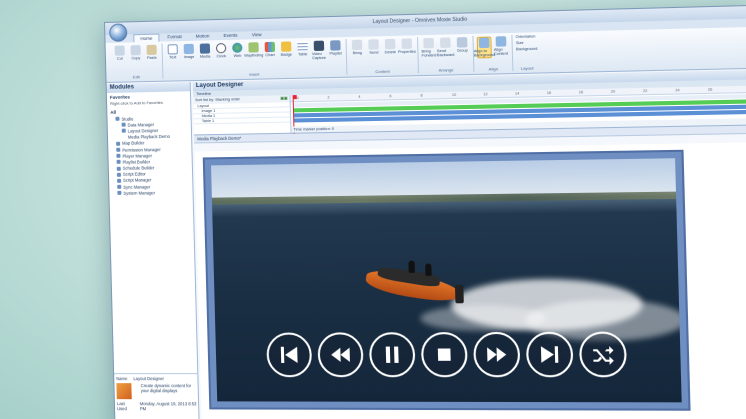  I want to click on layout-icon, so click(124, 131).